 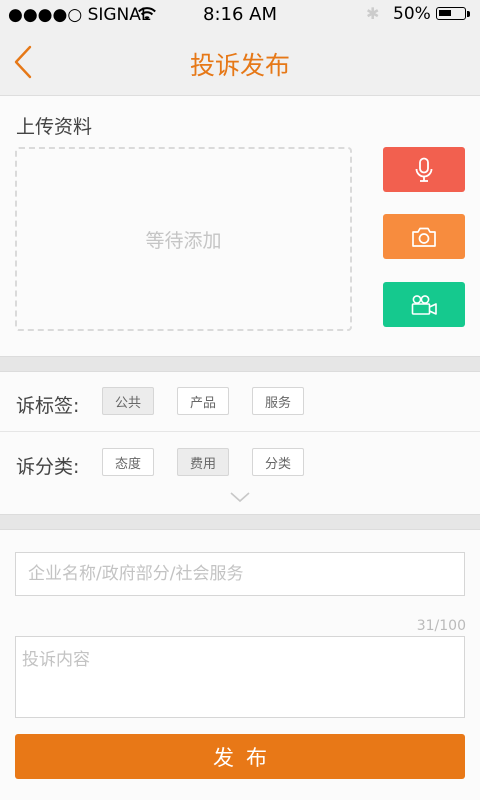 I want to click on tag-option-label: 服务, so click(x=277, y=403).